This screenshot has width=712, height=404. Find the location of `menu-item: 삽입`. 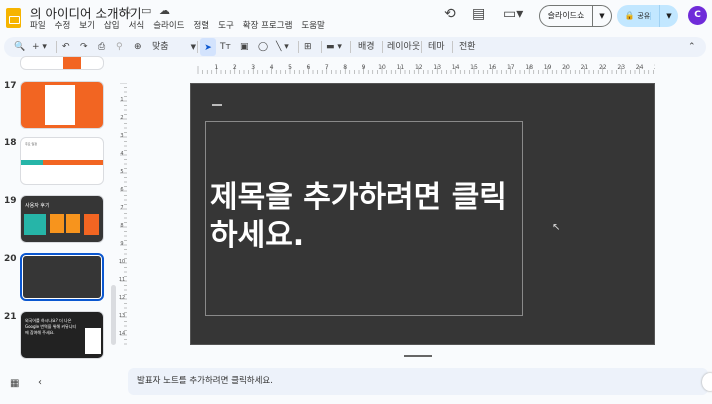

menu-item: 삽입 is located at coordinates (112, 25).